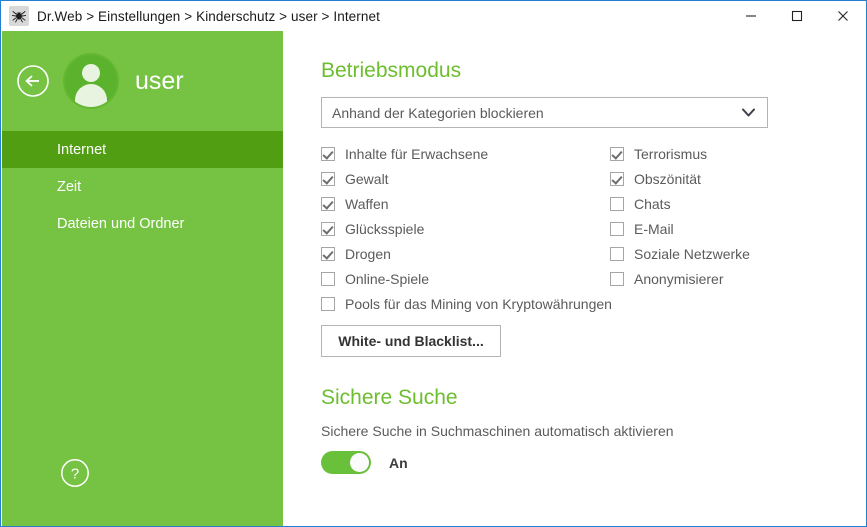 Image resolution: width=867 pixels, height=527 pixels. I want to click on maximize-icon, so click(797, 16).